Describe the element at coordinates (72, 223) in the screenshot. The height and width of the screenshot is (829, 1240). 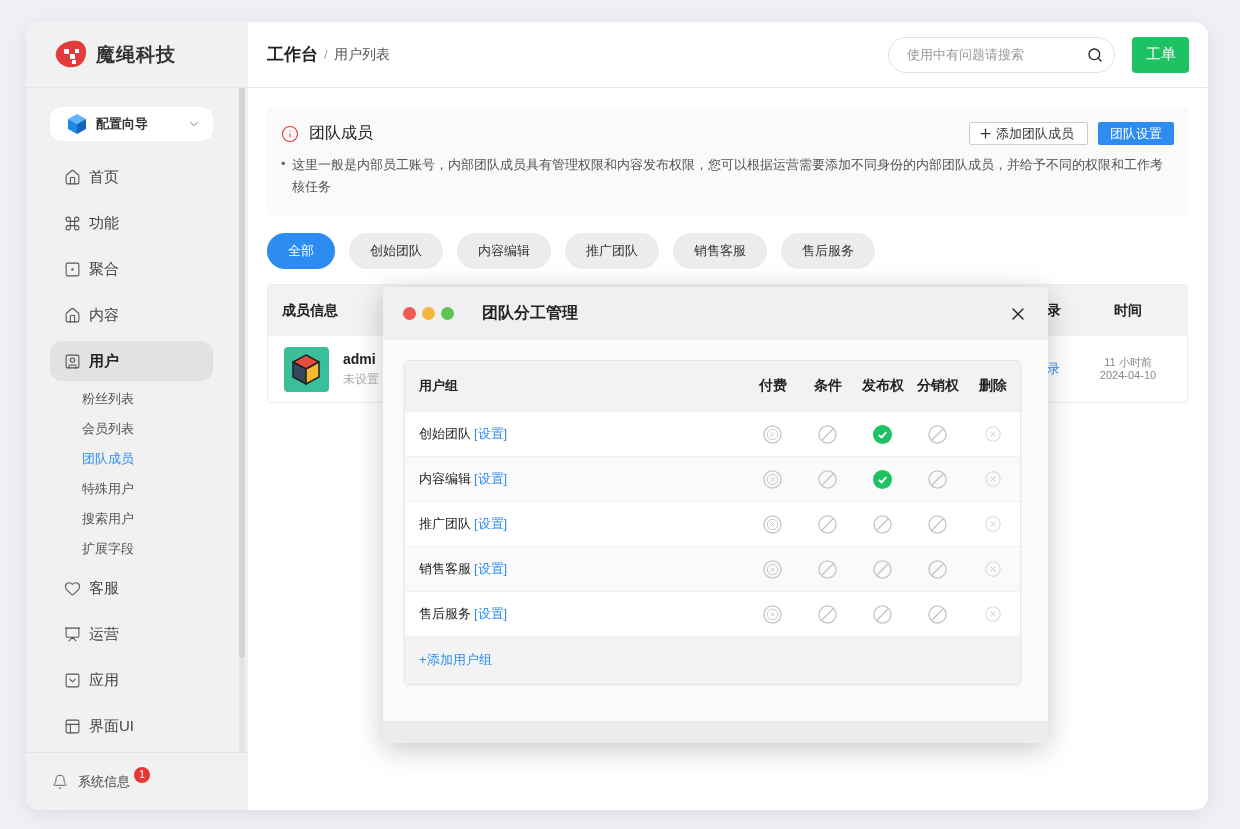
I see `command-icon` at that location.